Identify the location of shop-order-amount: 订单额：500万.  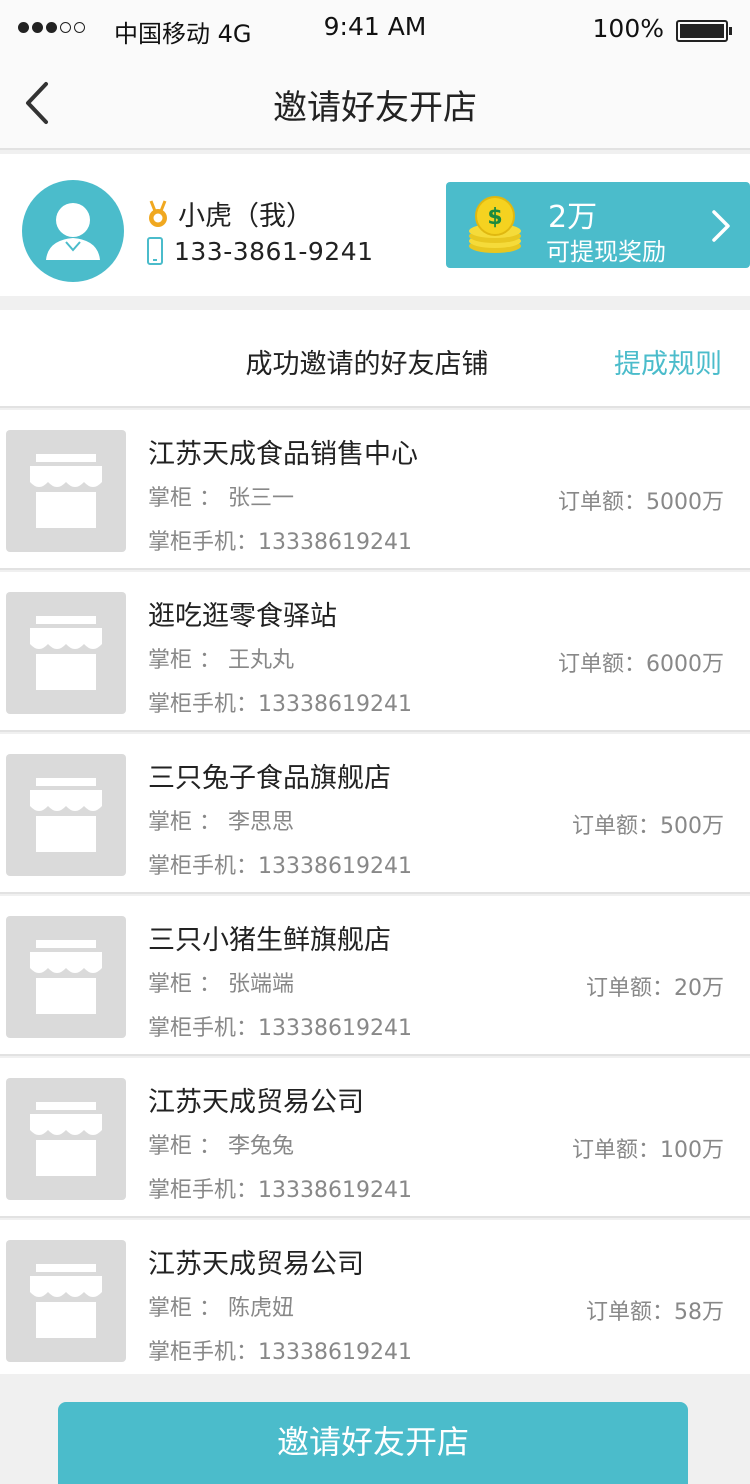
(648, 826).